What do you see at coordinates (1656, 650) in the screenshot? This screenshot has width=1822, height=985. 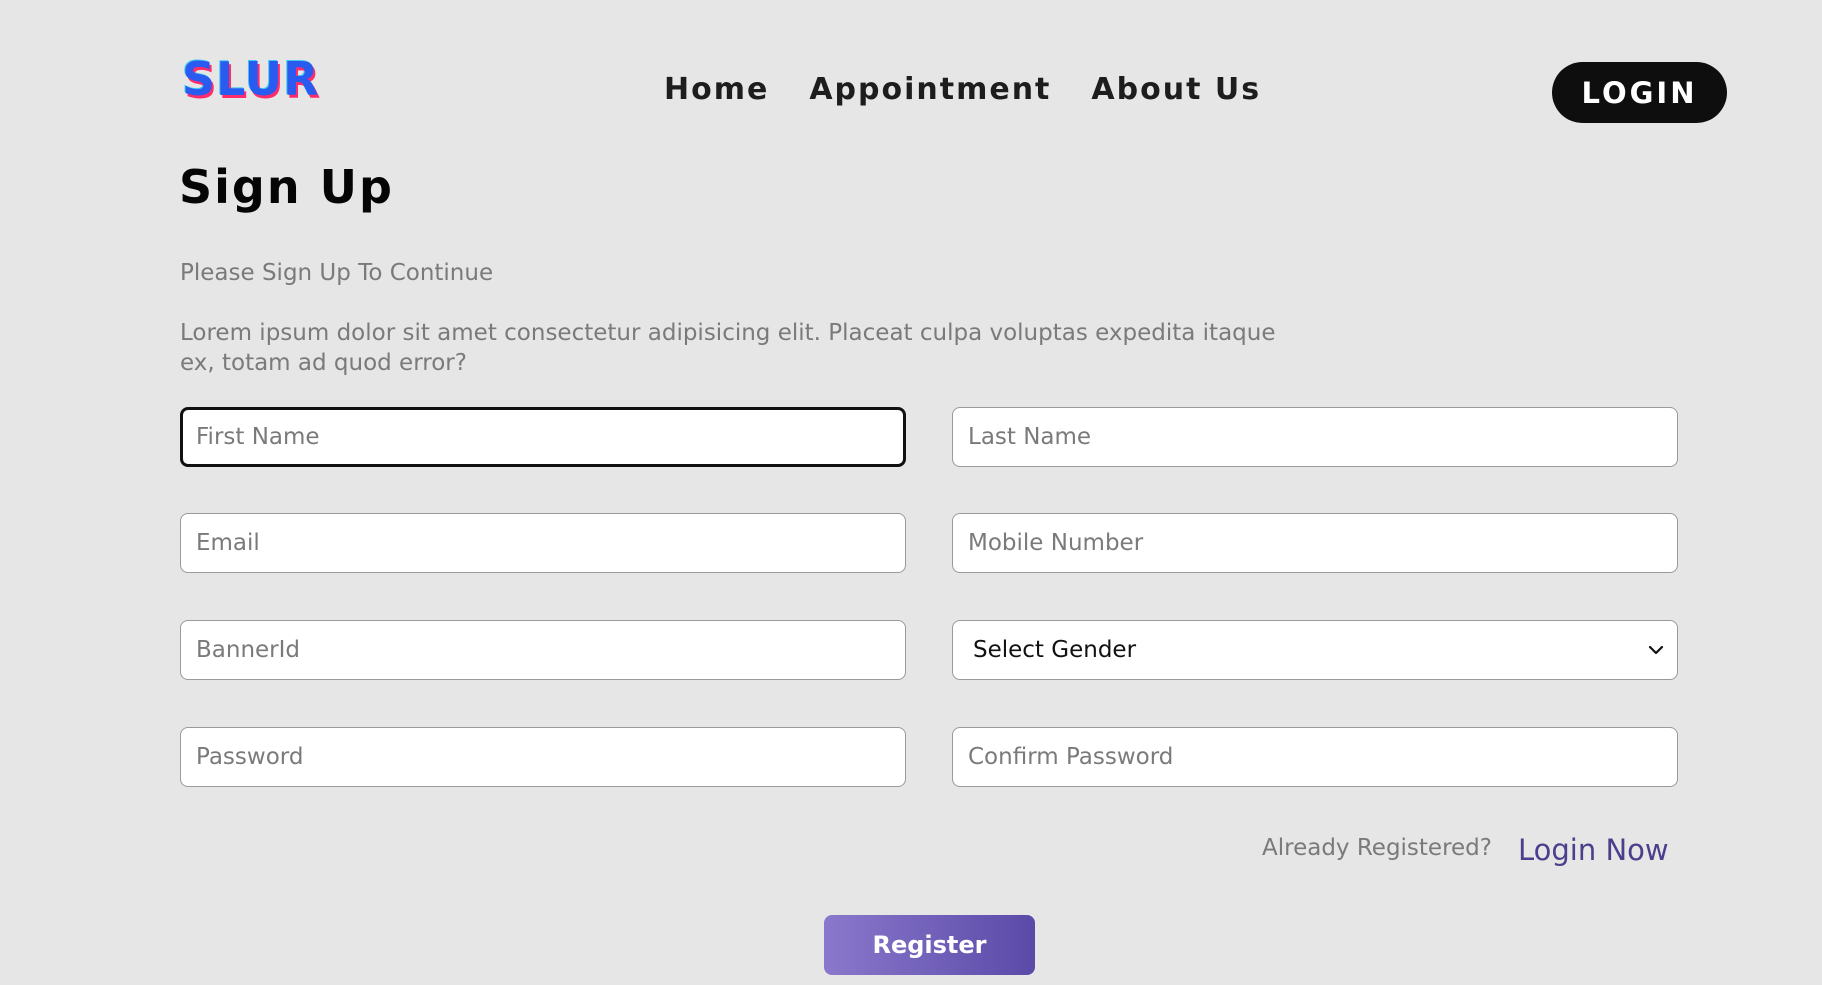 I see `chevron-down-icon` at bounding box center [1656, 650].